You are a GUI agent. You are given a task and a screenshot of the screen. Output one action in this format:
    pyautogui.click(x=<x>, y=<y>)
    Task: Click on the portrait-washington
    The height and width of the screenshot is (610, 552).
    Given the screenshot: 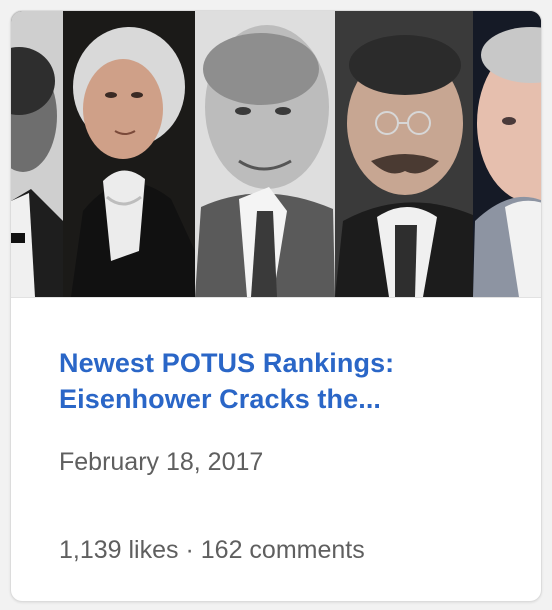 What is the action you would take?
    pyautogui.click(x=129, y=154)
    